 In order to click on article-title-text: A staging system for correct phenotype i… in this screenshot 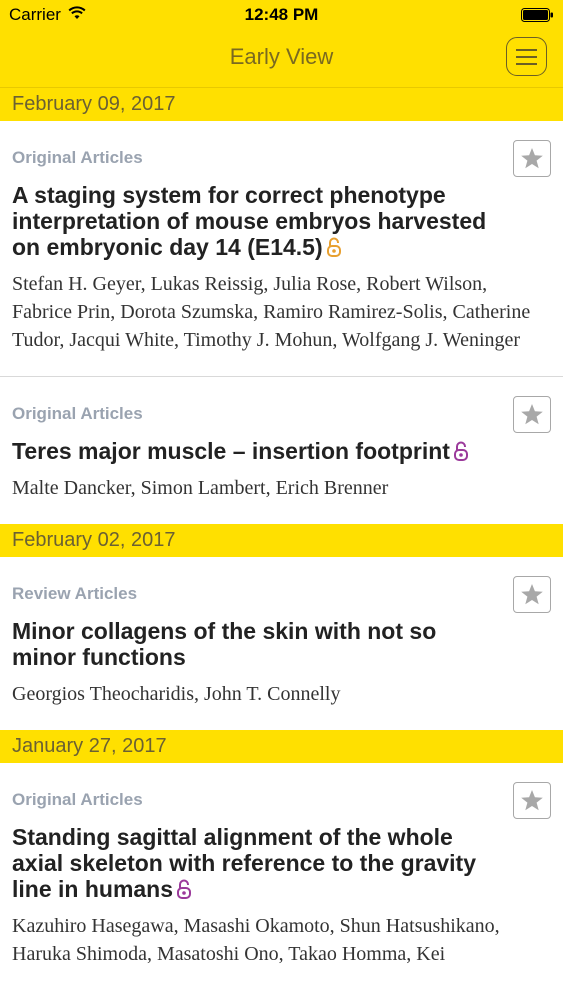, I will do `click(249, 221)`.